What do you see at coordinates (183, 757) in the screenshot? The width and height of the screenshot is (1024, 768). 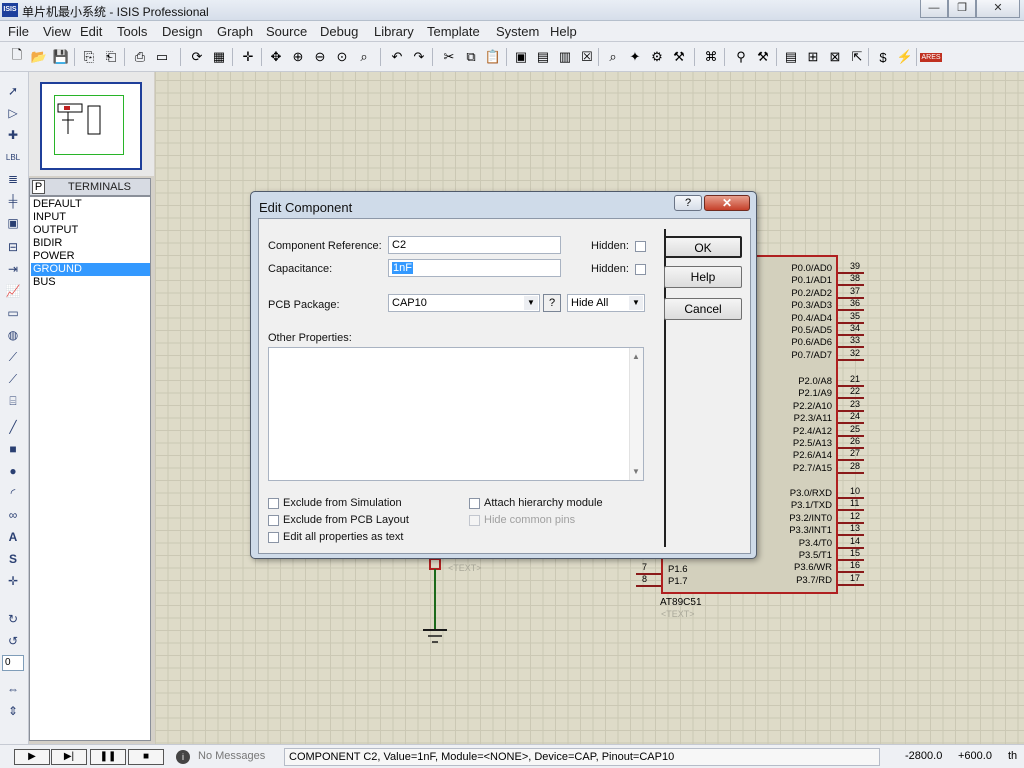 I see `info-icon: i` at bounding box center [183, 757].